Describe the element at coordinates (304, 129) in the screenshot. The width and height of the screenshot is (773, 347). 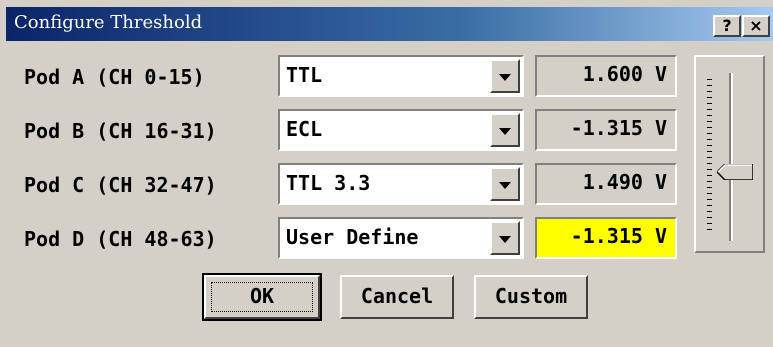
I see `pod-b-logic-value: ECL` at that location.